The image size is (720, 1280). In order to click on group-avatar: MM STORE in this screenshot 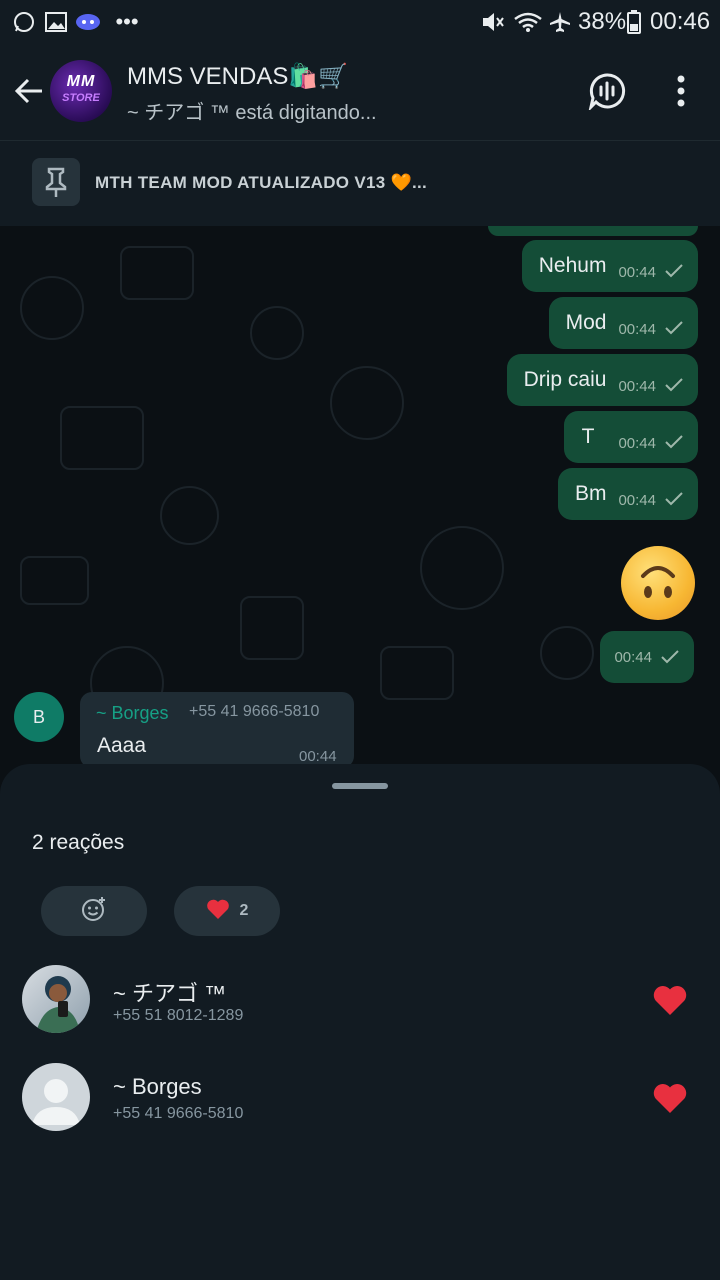, I will do `click(81, 91)`.